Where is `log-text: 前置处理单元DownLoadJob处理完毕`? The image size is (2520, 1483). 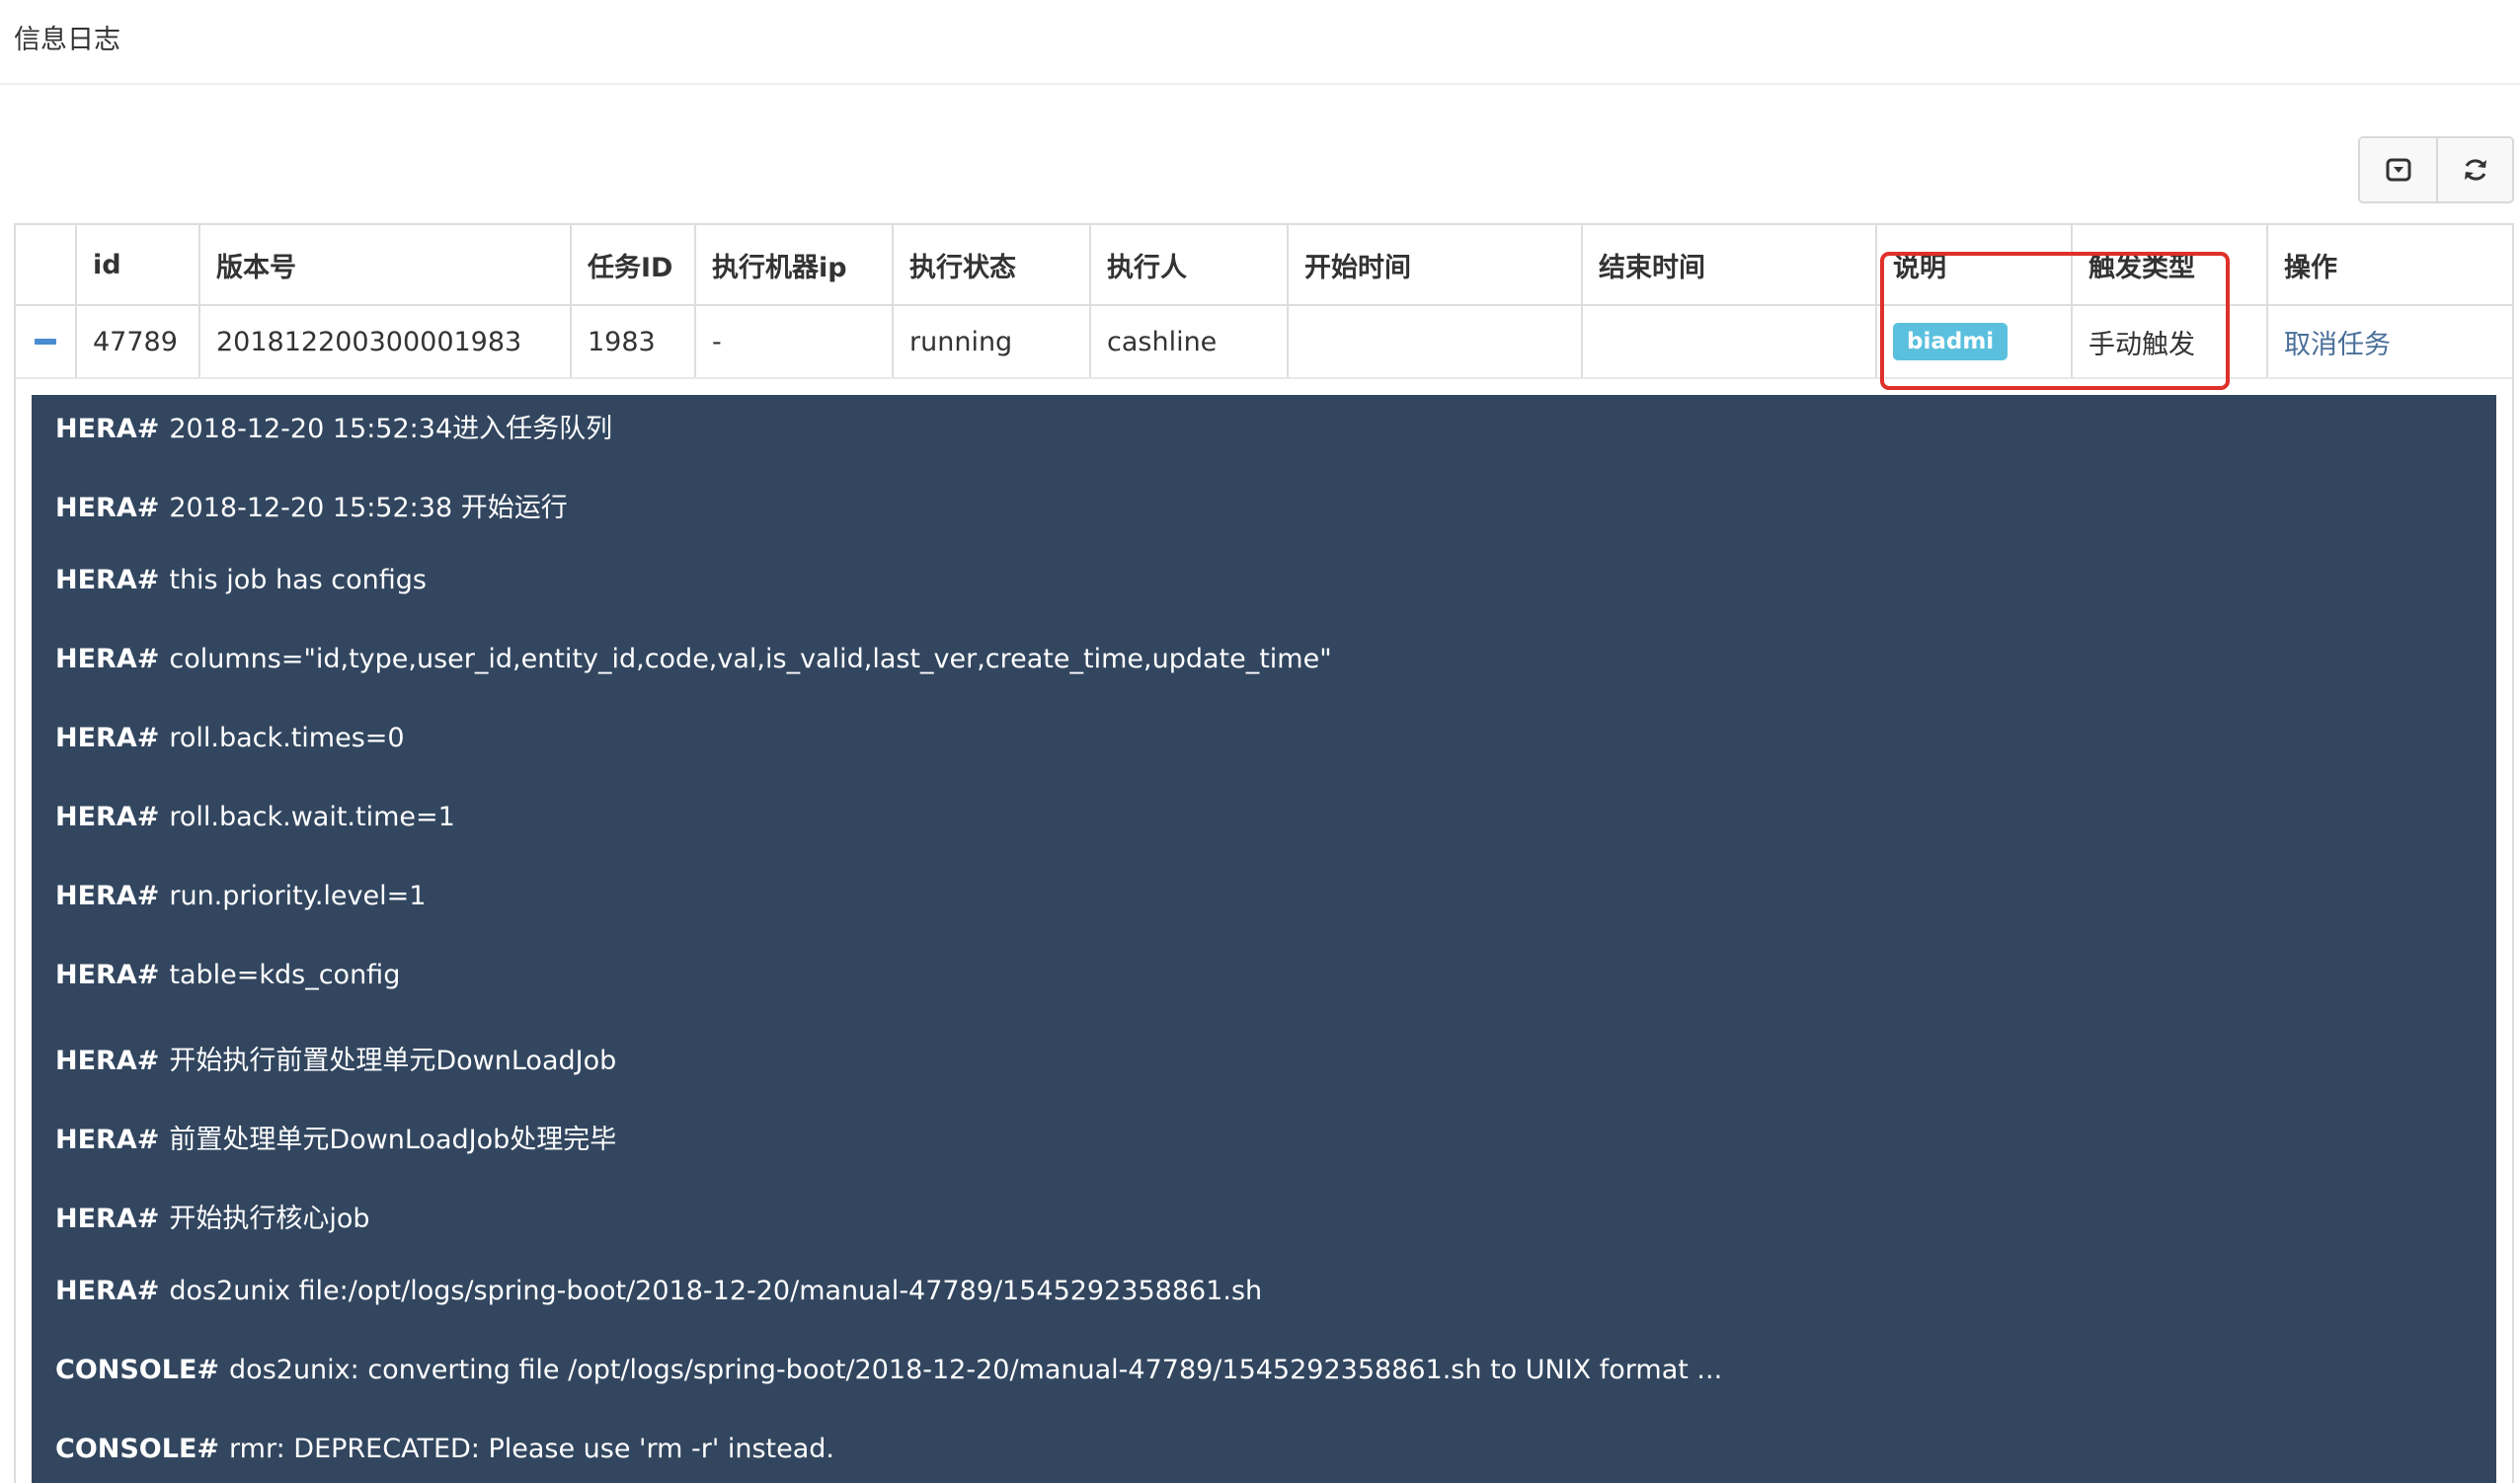
log-text: 前置处理单元DownLoadJob处理完毕 is located at coordinates (393, 1140).